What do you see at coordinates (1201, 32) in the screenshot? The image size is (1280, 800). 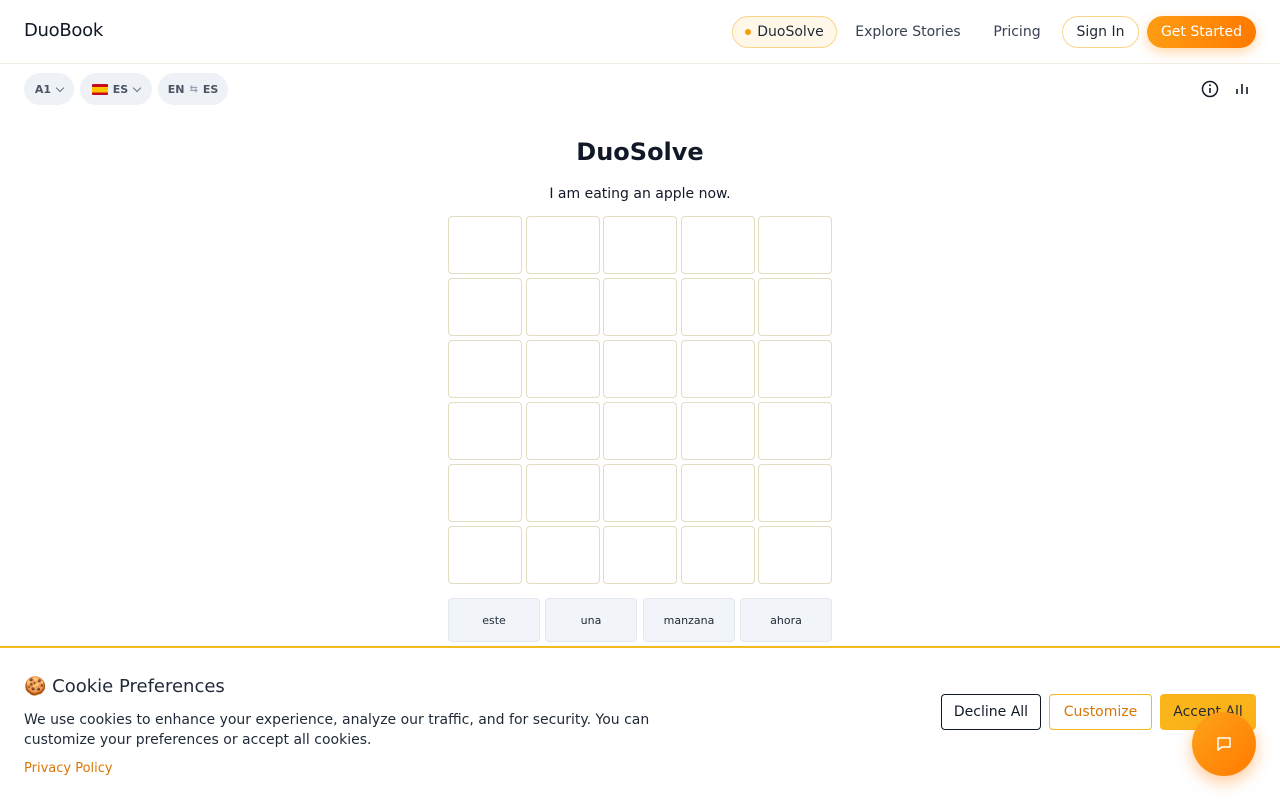 I see `get-started-button: Get Started` at bounding box center [1201, 32].